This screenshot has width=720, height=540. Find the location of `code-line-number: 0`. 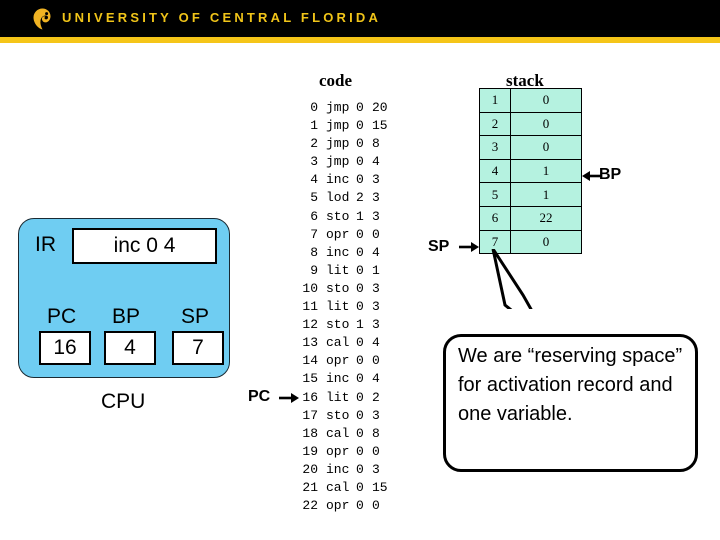

code-line-number: 0 is located at coordinates (314, 107).